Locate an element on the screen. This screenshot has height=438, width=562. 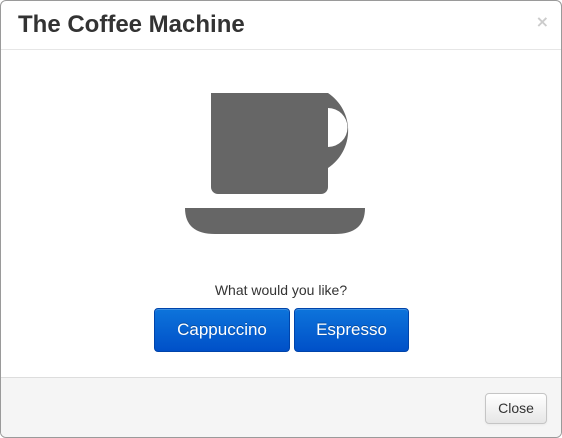
dialog-title: The Coffee Machine is located at coordinates (131, 24).